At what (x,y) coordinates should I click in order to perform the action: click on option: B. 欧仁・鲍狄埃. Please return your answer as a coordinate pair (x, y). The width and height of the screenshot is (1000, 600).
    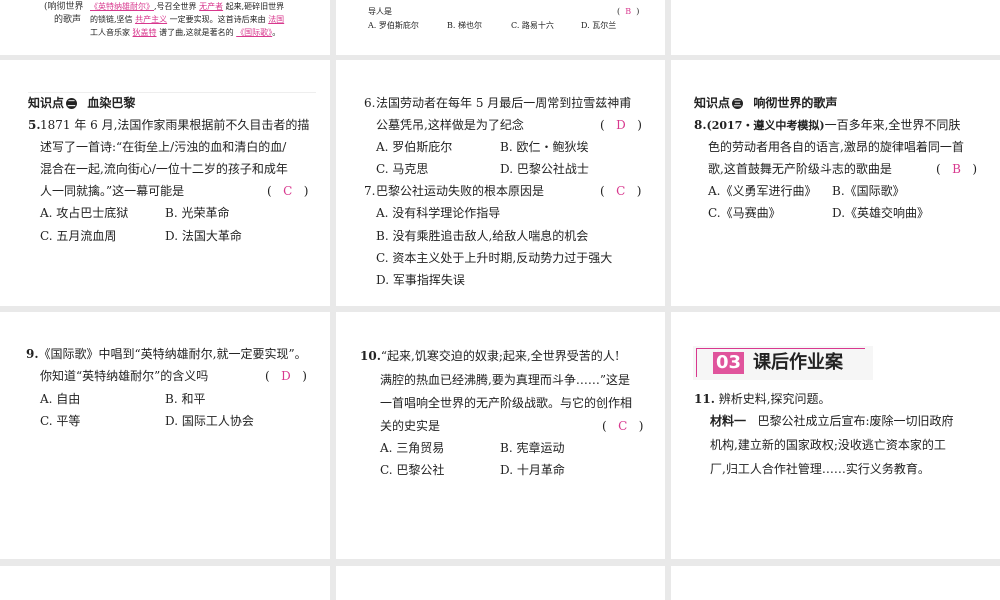
    Looking at the image, I should click on (544, 147).